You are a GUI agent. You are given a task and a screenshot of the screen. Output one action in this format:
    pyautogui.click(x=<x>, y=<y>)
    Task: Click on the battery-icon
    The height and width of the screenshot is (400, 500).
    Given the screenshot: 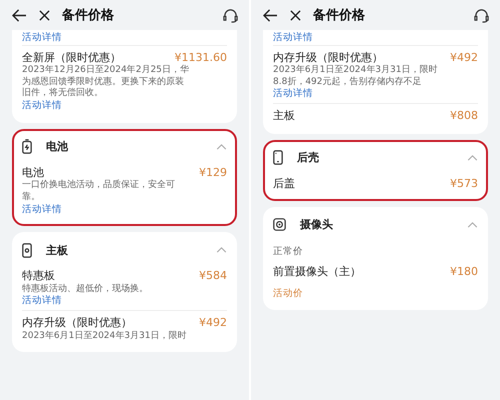 What is the action you would take?
    pyautogui.click(x=27, y=146)
    